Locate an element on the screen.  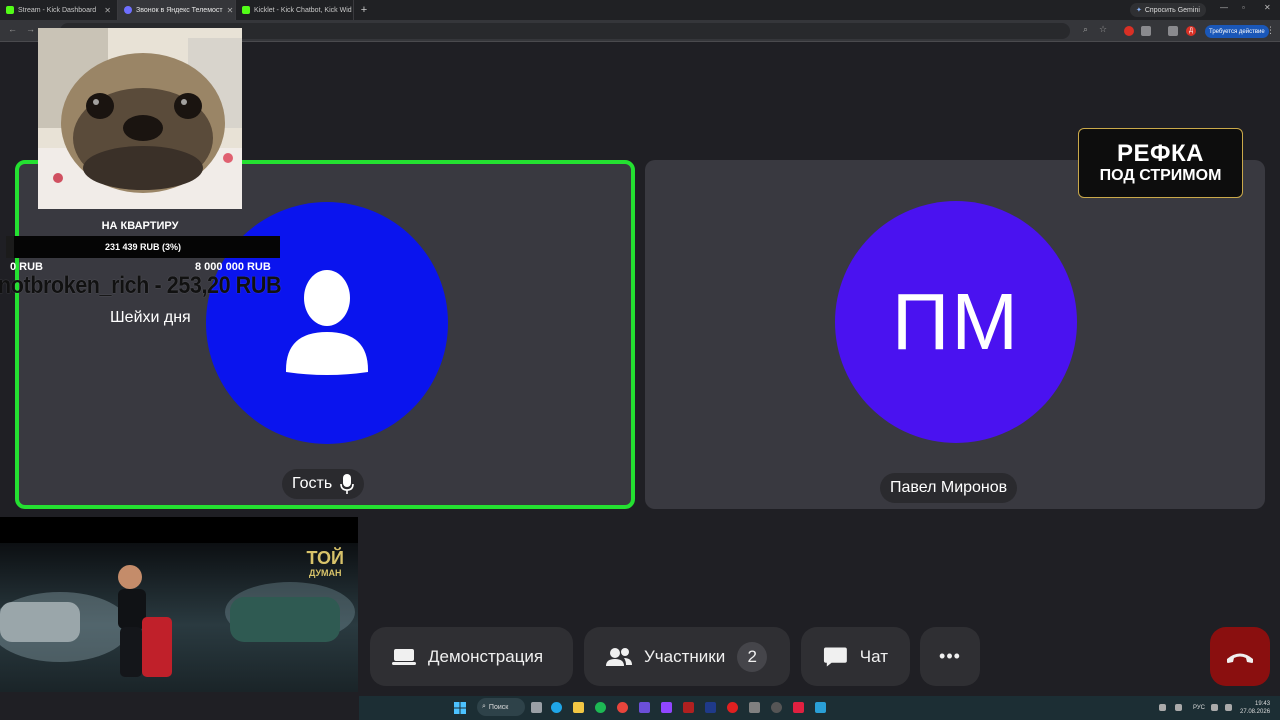
tab-kicklet: Kicklet - Kick Chatbot, Kick Wid ✕ is located at coordinates (295, 10).